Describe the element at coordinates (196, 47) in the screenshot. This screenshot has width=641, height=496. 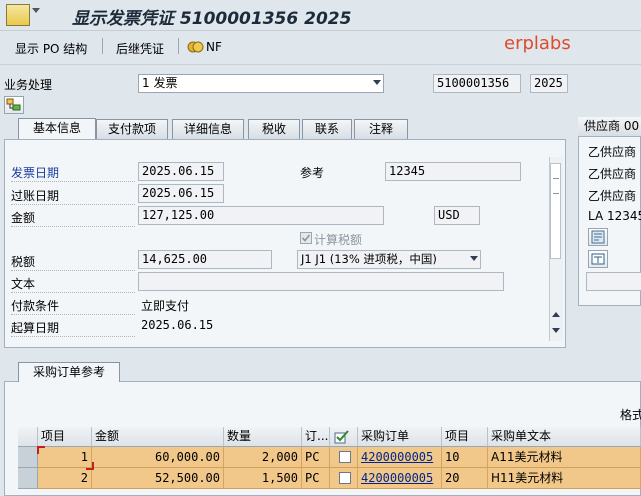
I see `coins-icon` at that location.